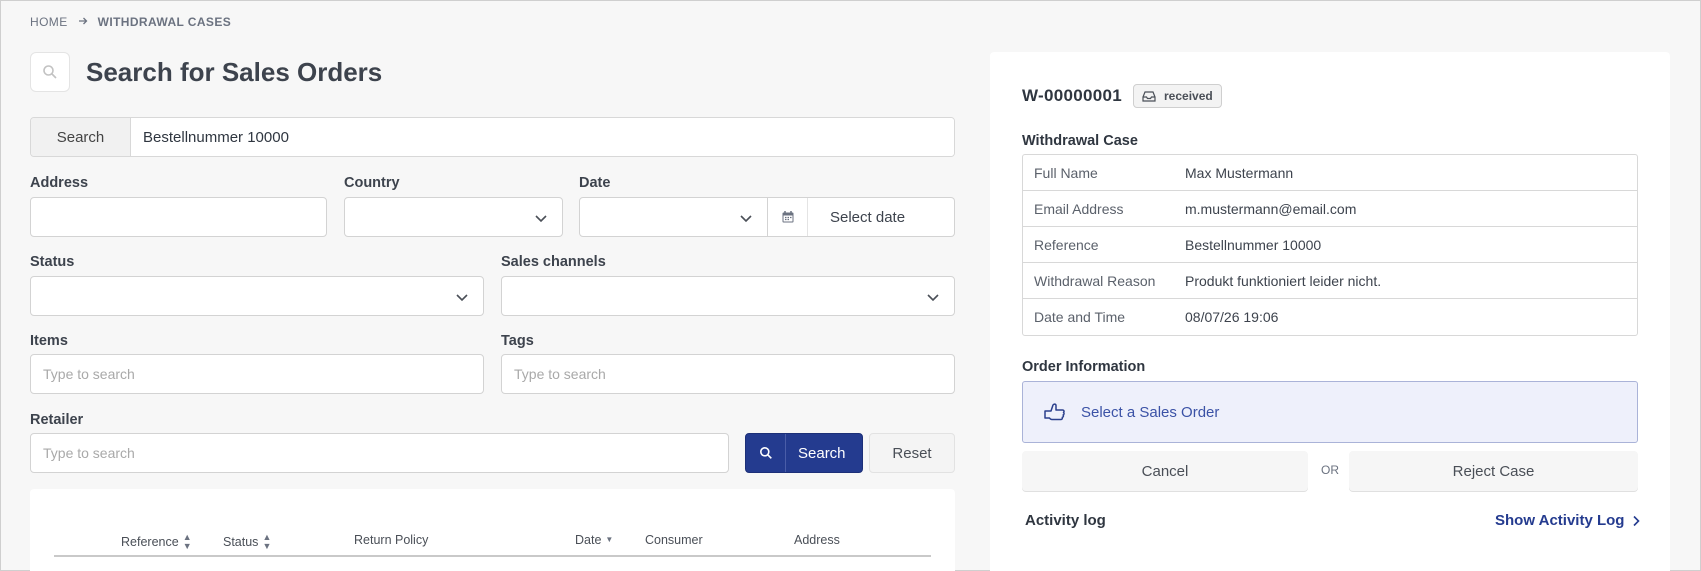 The height and width of the screenshot is (571, 1701). I want to click on column-header-label: Address, so click(817, 540).